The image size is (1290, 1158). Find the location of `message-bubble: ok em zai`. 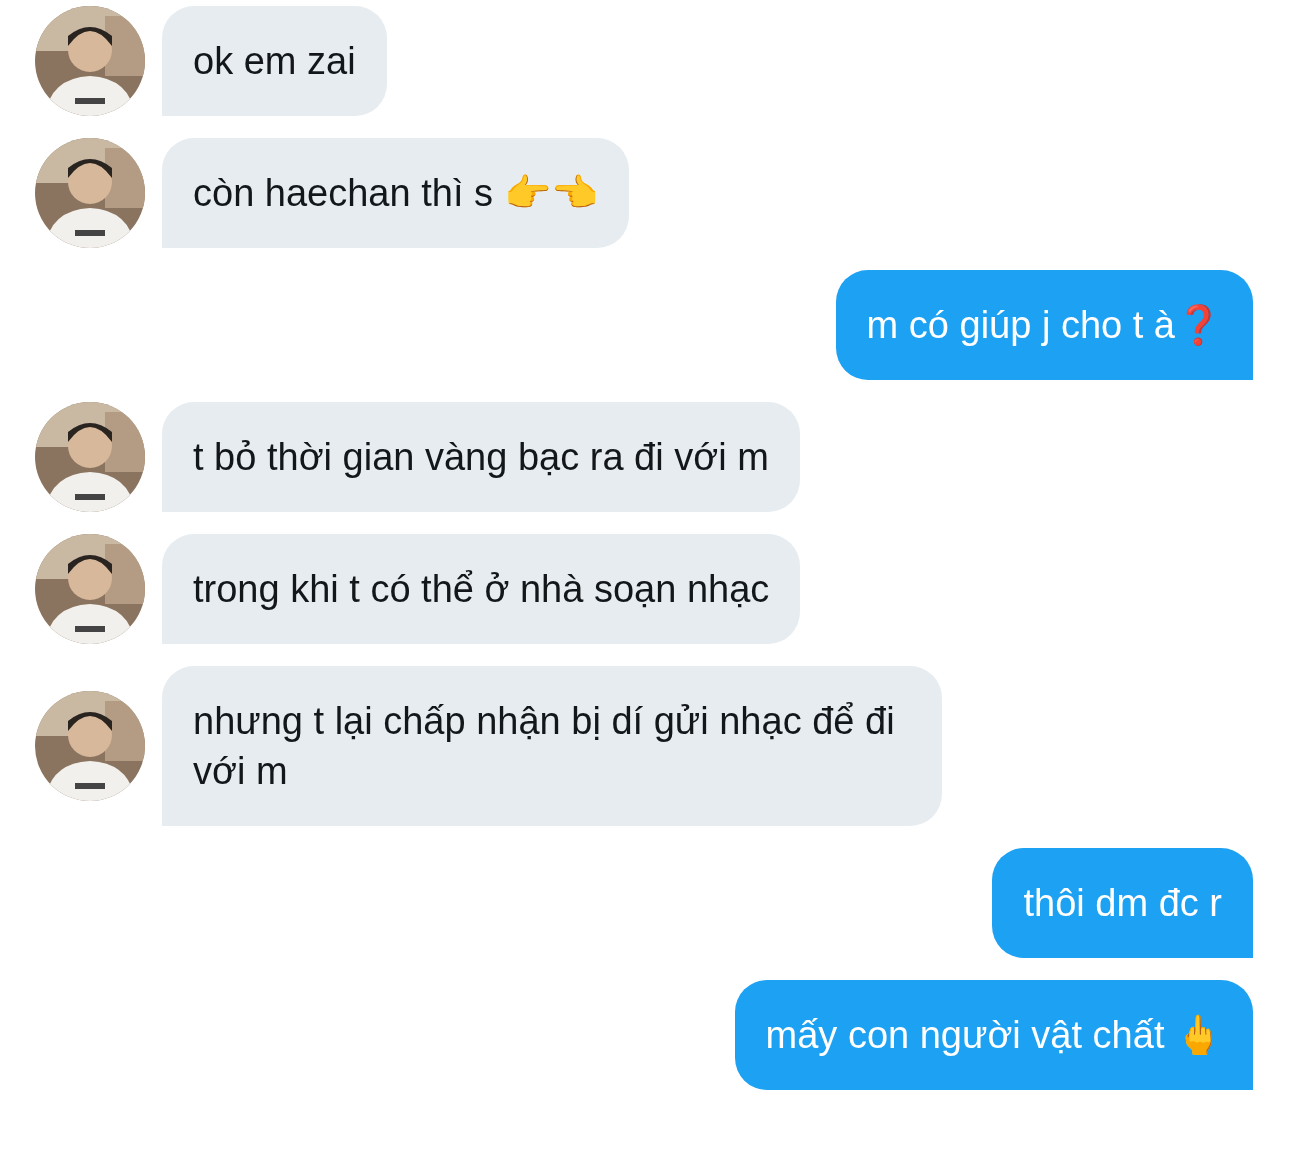

message-bubble: ok em zai is located at coordinates (274, 61).